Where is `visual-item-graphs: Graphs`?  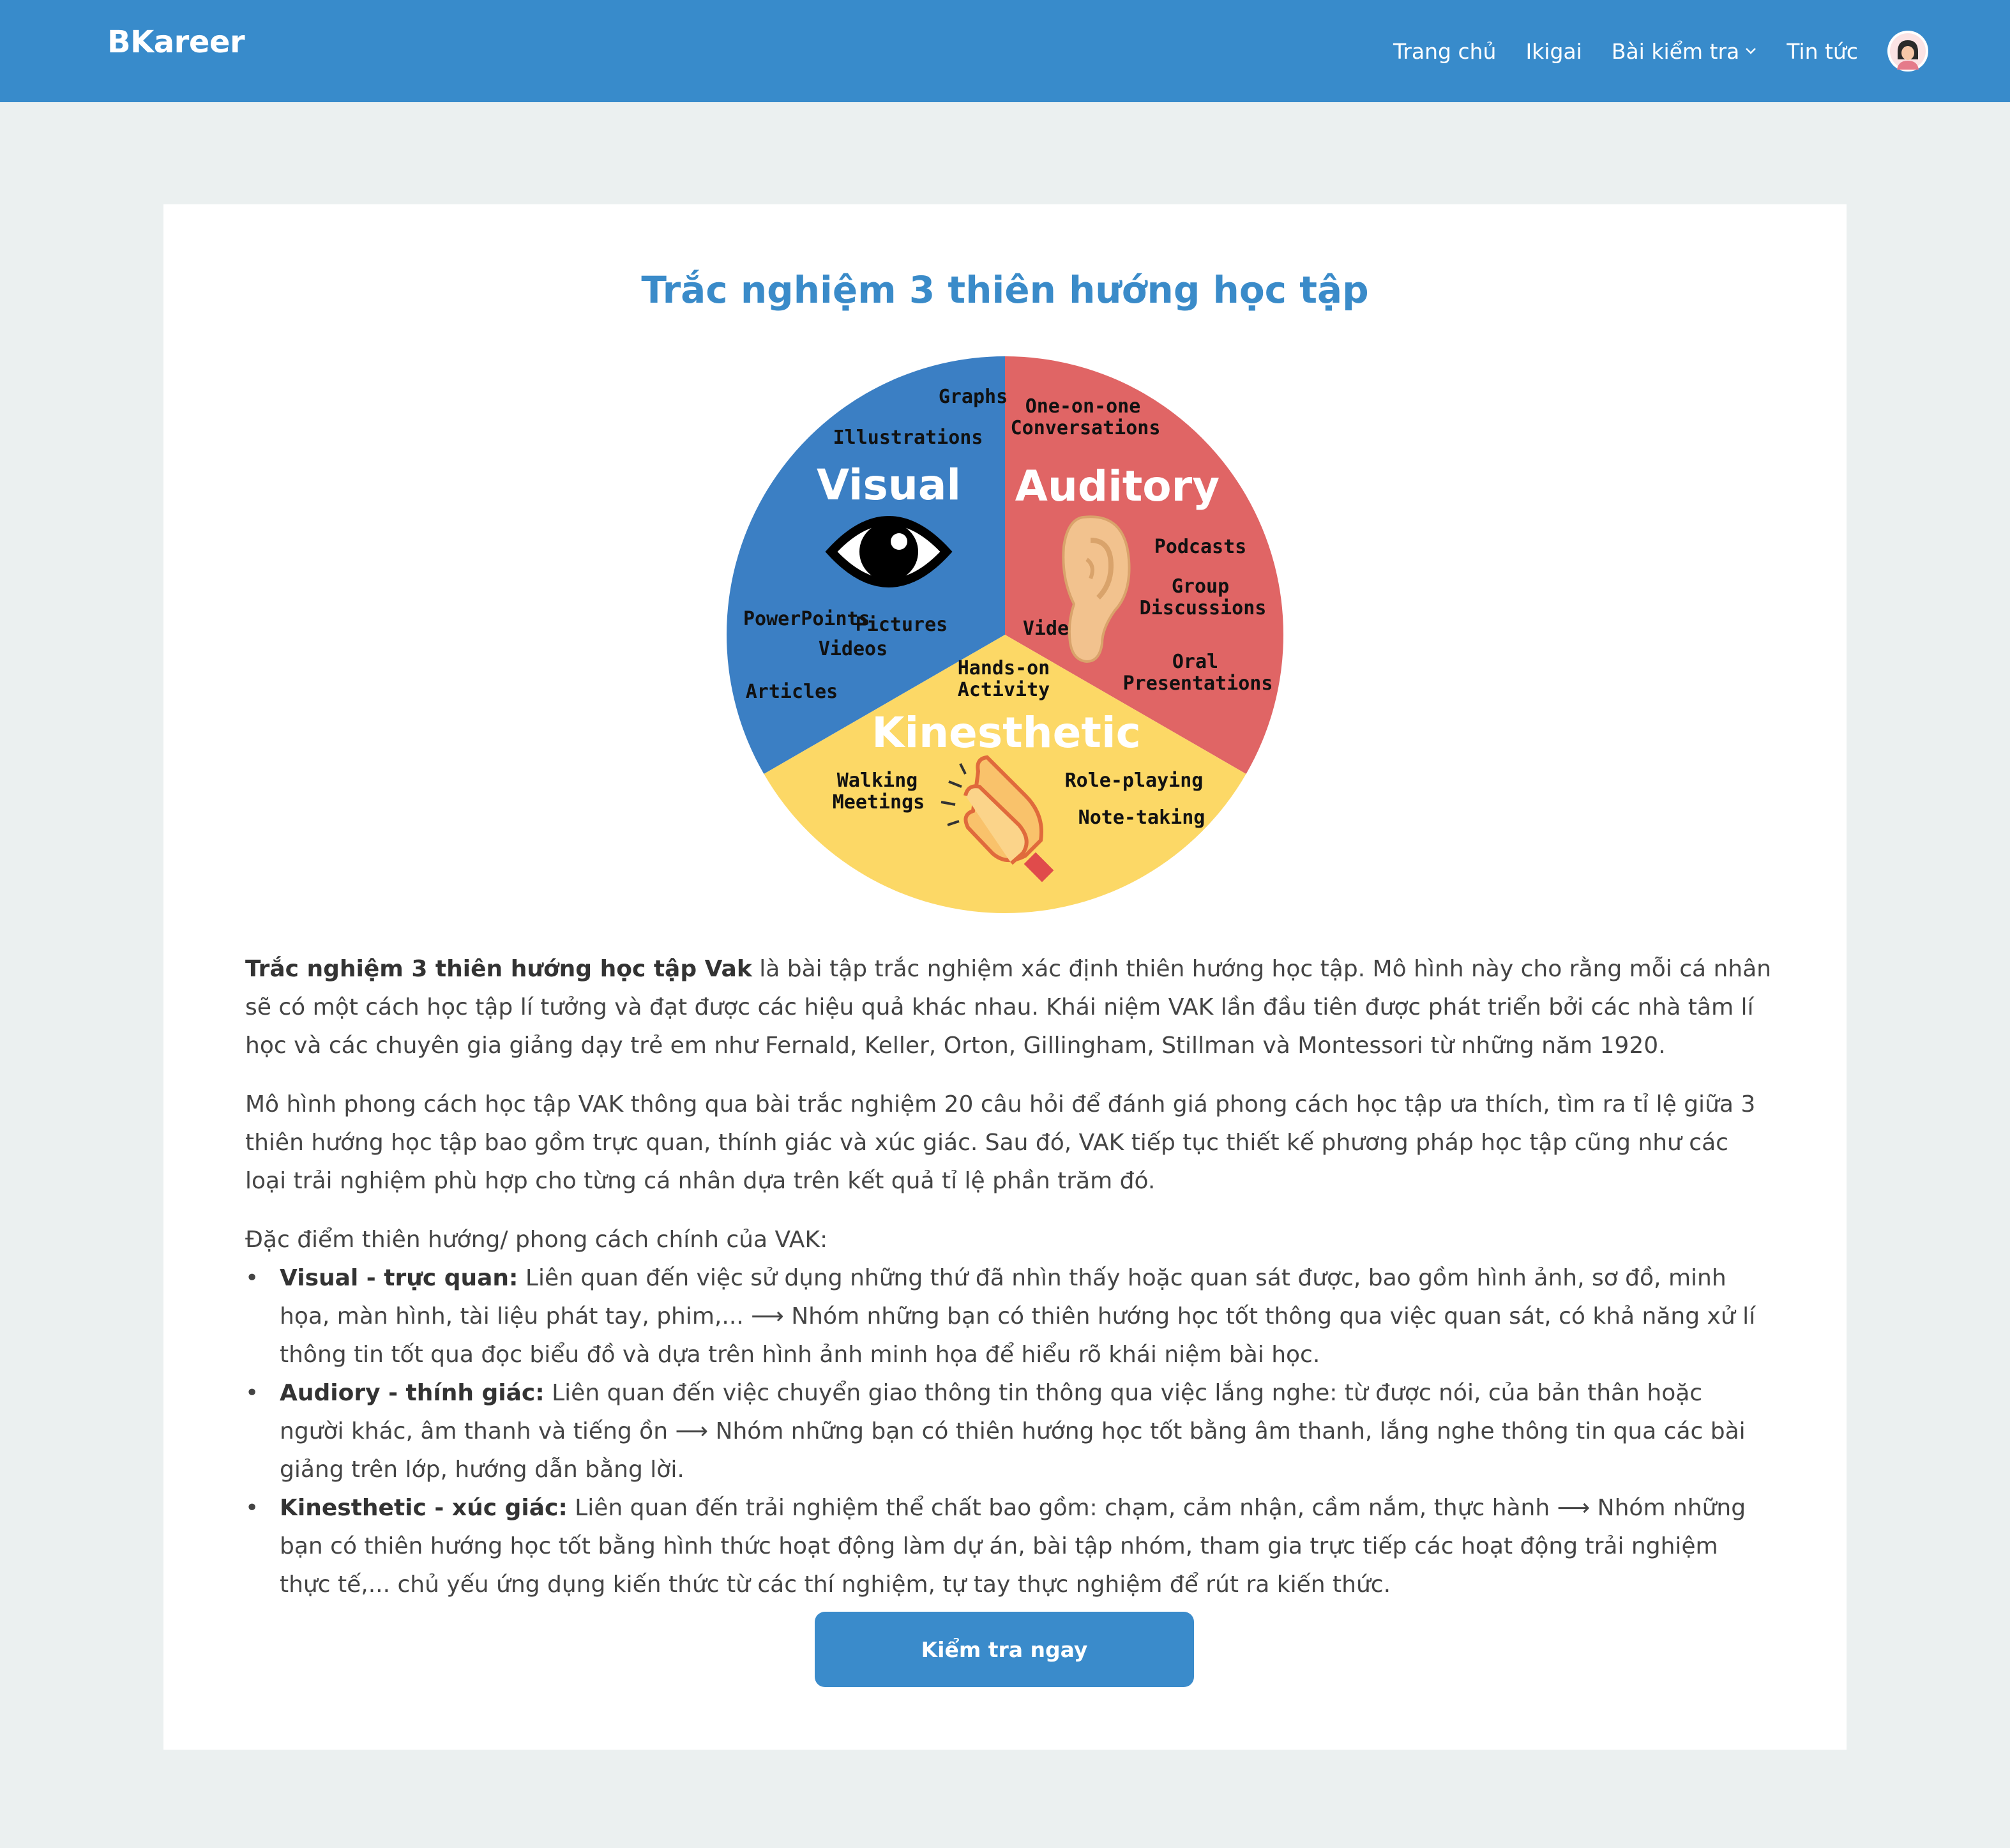
visual-item-graphs: Graphs is located at coordinates (973, 397).